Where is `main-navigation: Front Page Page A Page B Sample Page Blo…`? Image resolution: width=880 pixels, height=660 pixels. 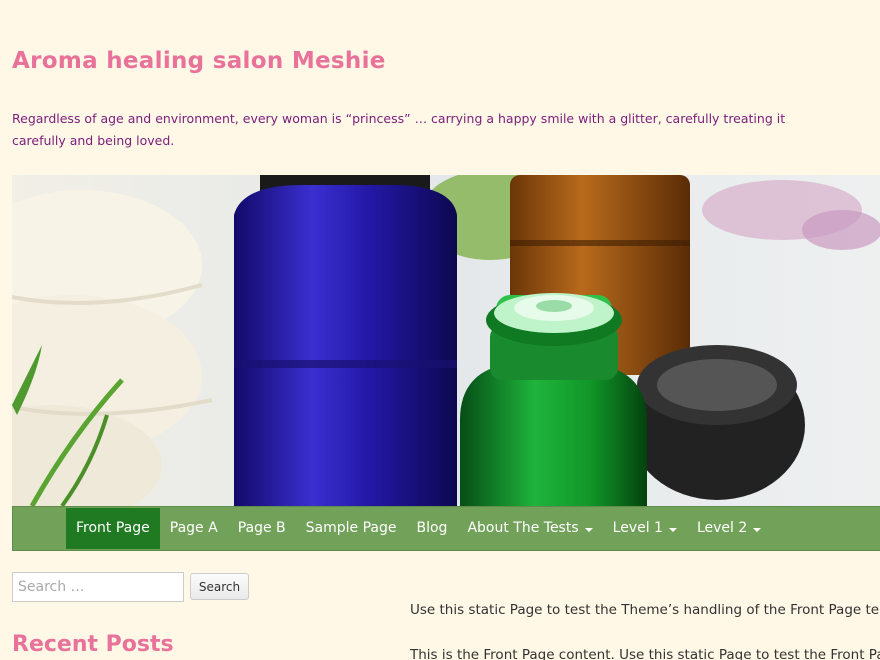
main-navigation: Front Page Page A Page B Sample Page Blo… is located at coordinates (446, 528).